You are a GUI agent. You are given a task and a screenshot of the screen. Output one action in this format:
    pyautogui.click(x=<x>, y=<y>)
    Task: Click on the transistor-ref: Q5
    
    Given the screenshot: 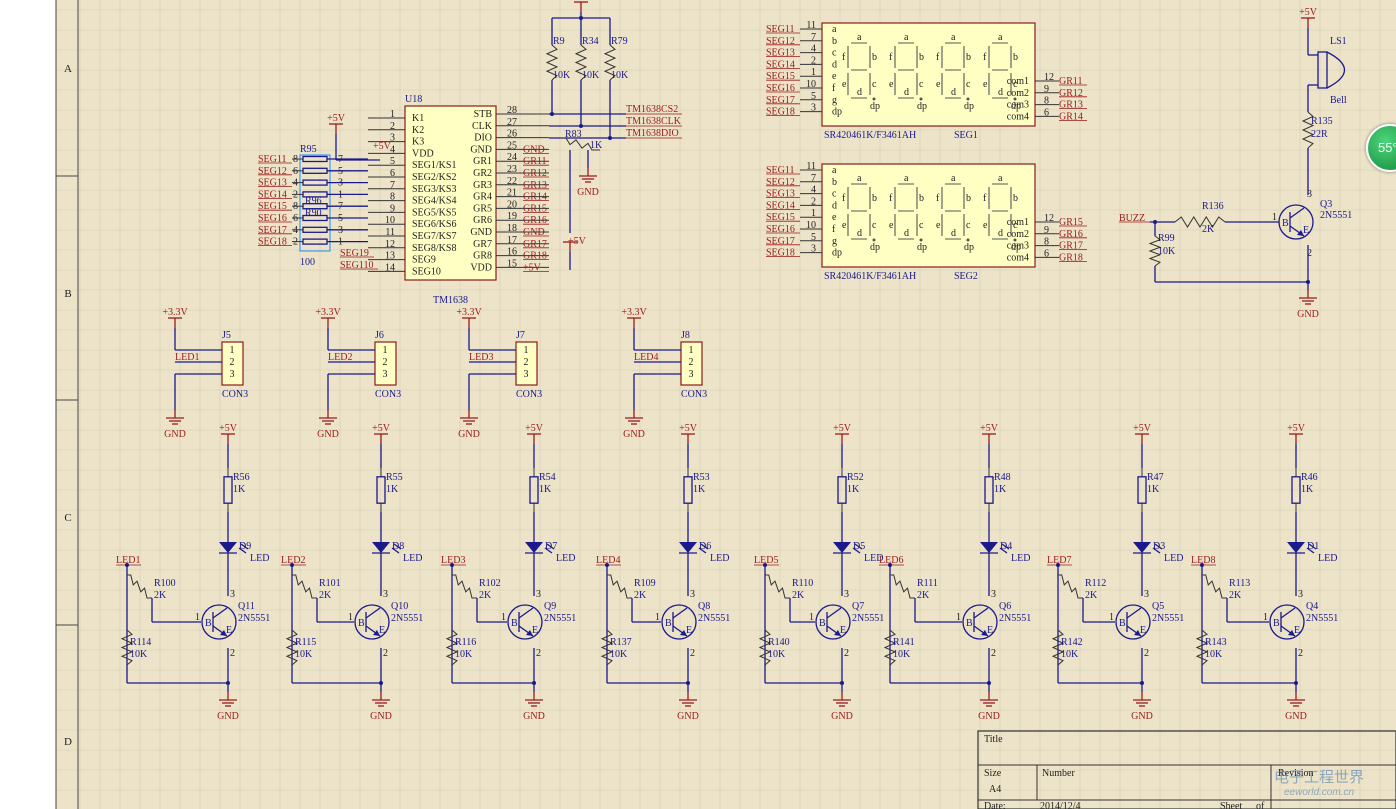 What is the action you would take?
    pyautogui.click(x=1158, y=606)
    